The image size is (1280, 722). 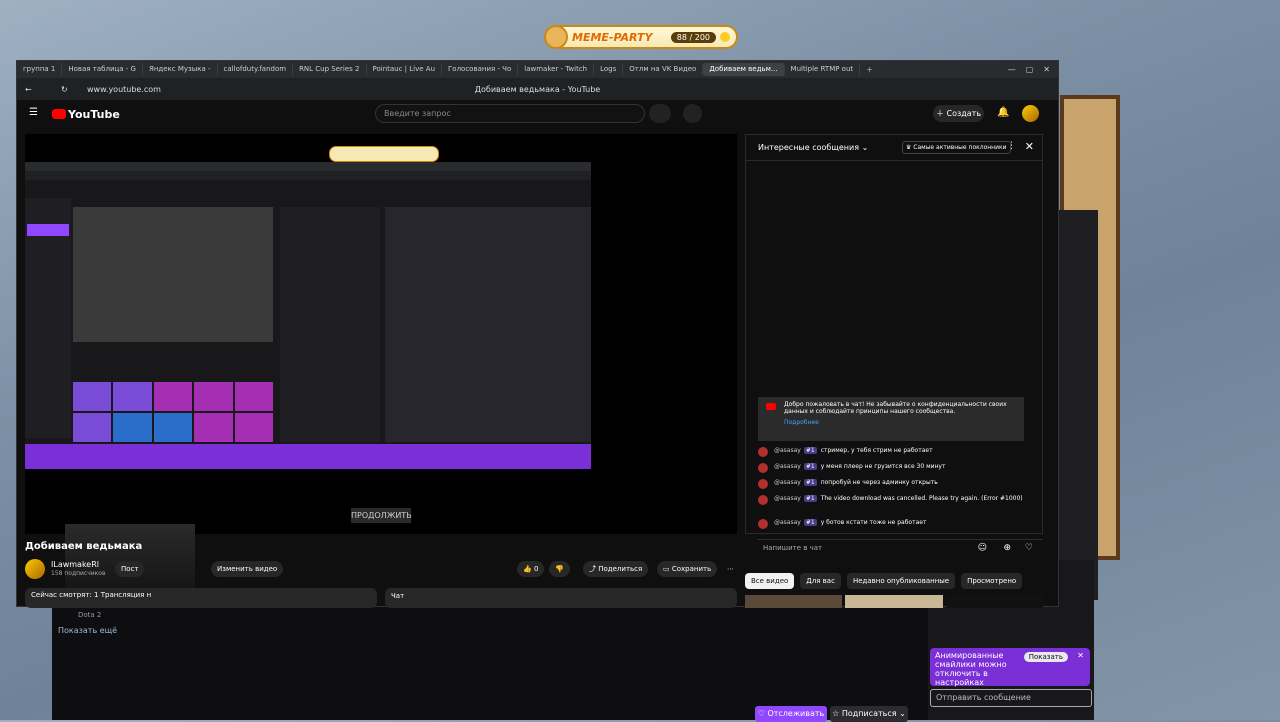 I want to click on share-label: Поделиться, so click(x=620, y=569).